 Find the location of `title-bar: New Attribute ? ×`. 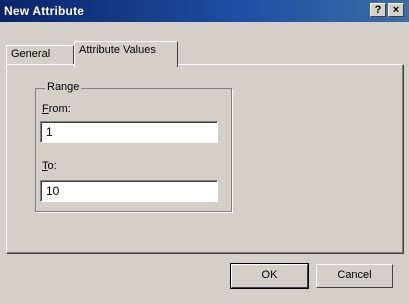

title-bar: New Attribute ? × is located at coordinates (204, 11).